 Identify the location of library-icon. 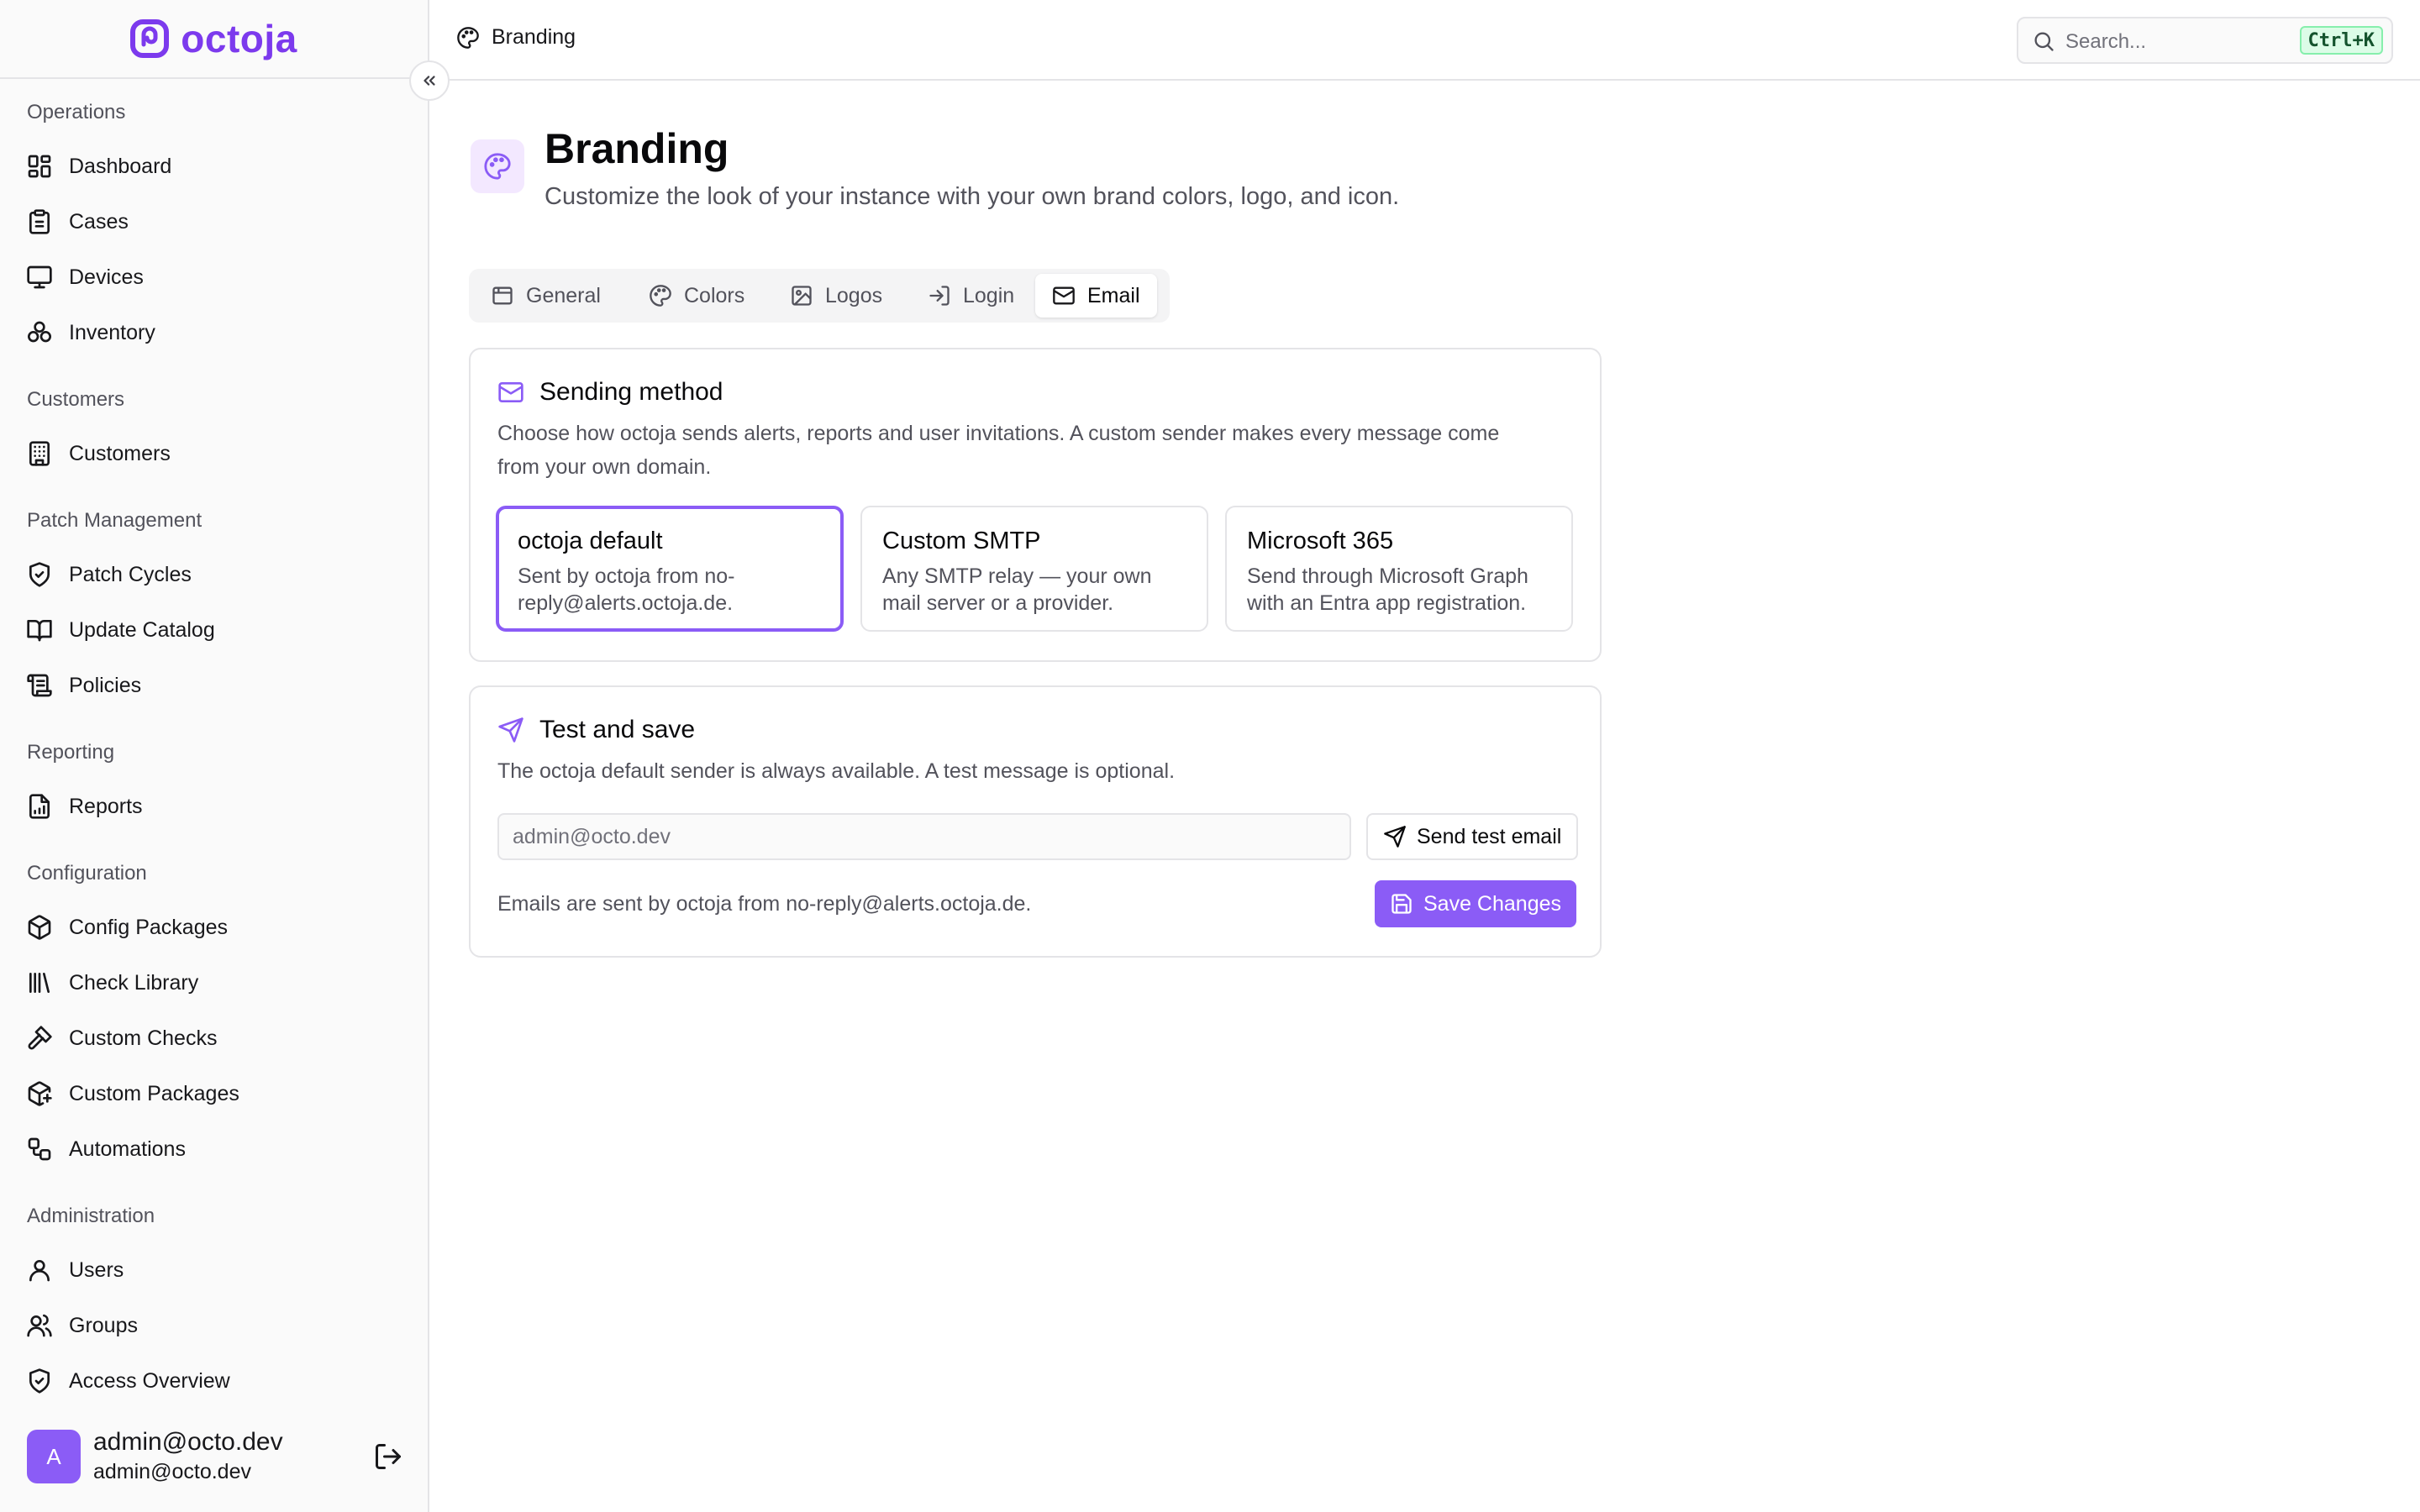
(39, 983).